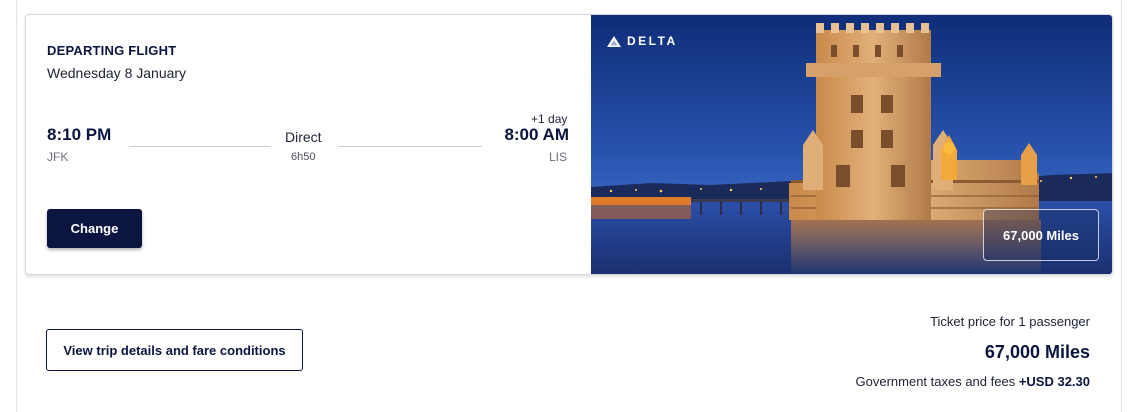 The image size is (1141, 412). What do you see at coordinates (558, 157) in the screenshot?
I see `arrival-airport: LIS` at bounding box center [558, 157].